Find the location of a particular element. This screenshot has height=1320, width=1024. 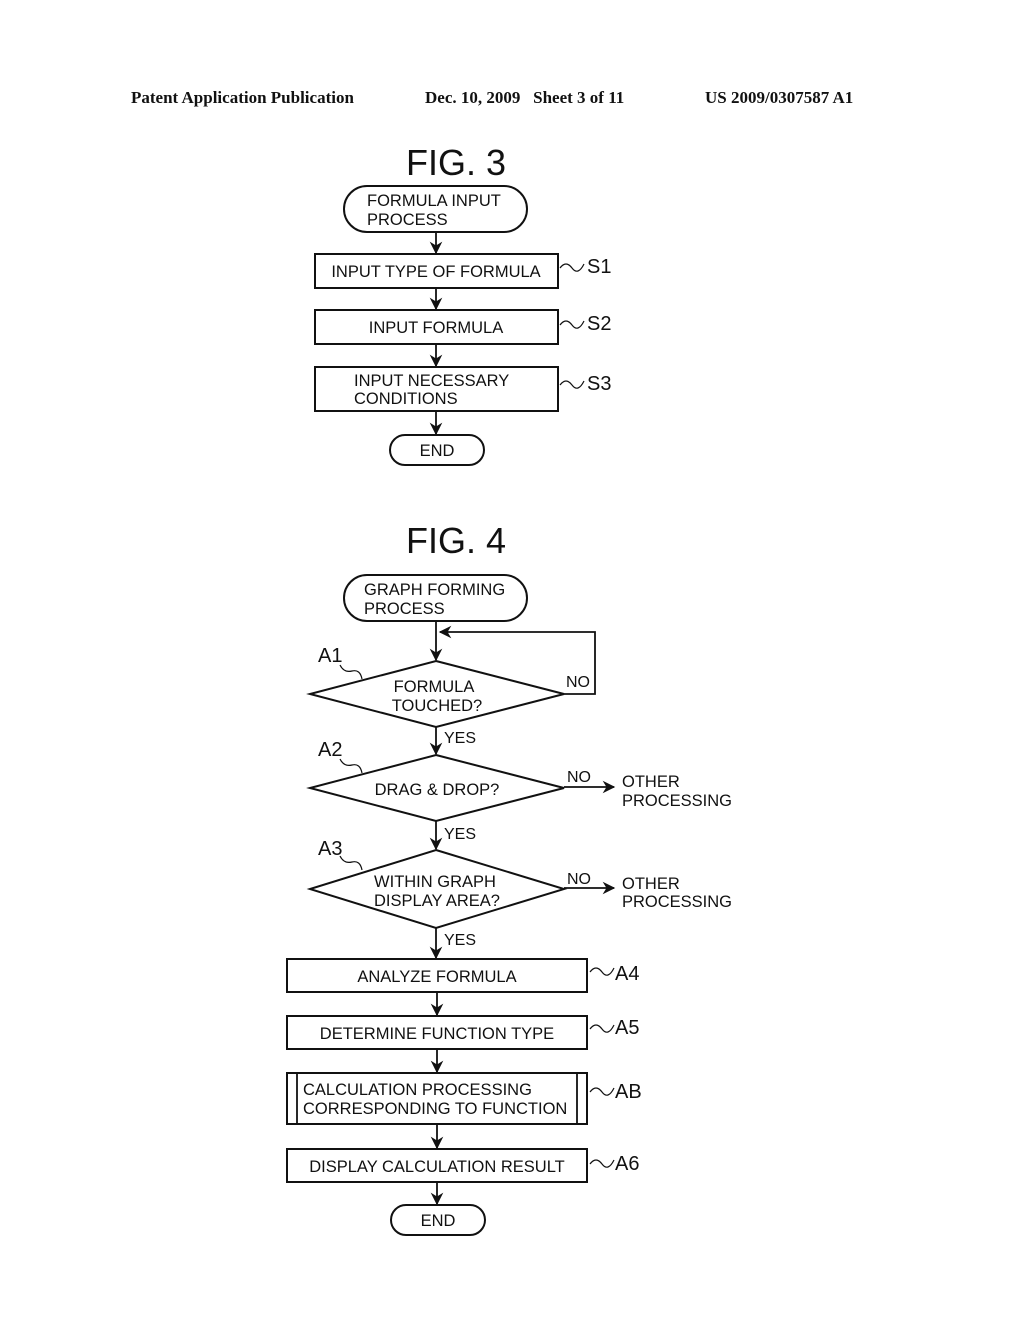

svg-text: WITHIN GRAPH is located at coordinates (435, 882).